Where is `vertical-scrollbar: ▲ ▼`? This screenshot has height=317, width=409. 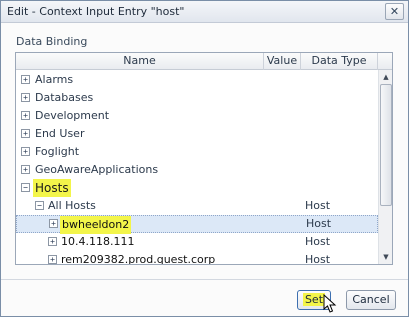 vertical-scrollbar: ▲ ▼ is located at coordinates (385, 167).